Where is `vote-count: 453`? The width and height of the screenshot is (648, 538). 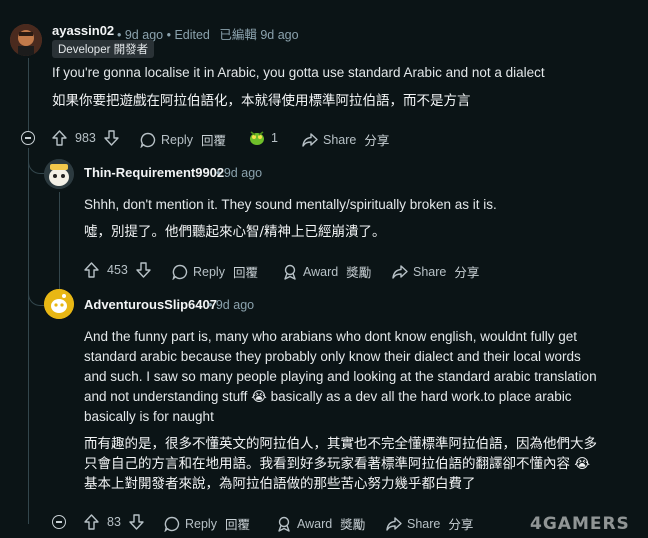 vote-count: 453 is located at coordinates (117, 270).